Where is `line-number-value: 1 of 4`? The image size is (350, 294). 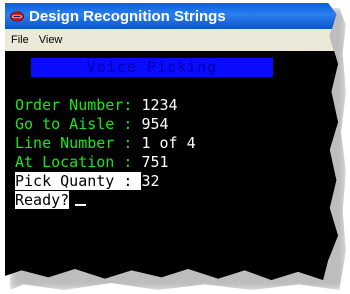
line-number-value: 1 of 4 is located at coordinates (168, 143).